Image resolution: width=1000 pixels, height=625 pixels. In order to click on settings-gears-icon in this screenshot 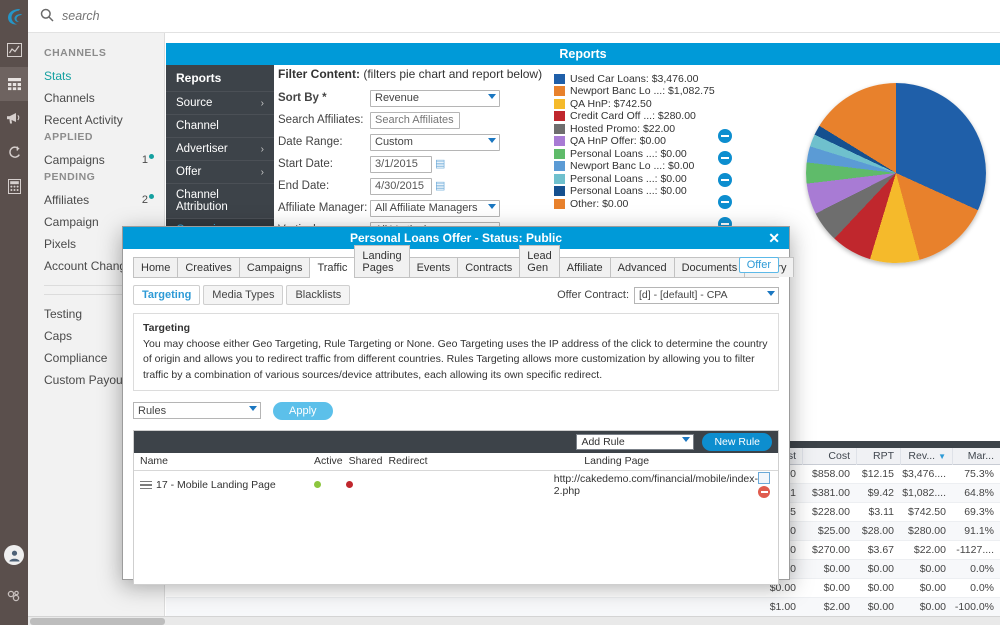, I will do `click(14, 596)`.